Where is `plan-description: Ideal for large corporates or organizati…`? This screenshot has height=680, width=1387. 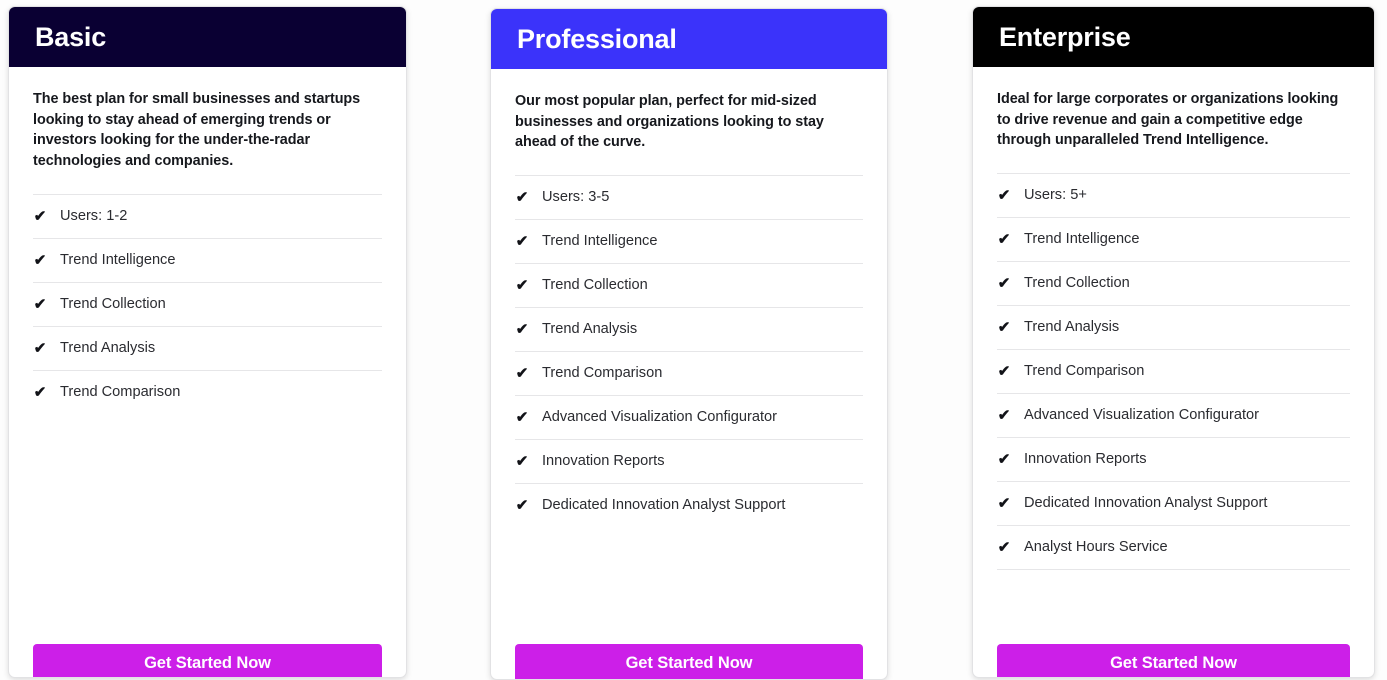 plan-description: Ideal for large corporates or organizati… is located at coordinates (1168, 120).